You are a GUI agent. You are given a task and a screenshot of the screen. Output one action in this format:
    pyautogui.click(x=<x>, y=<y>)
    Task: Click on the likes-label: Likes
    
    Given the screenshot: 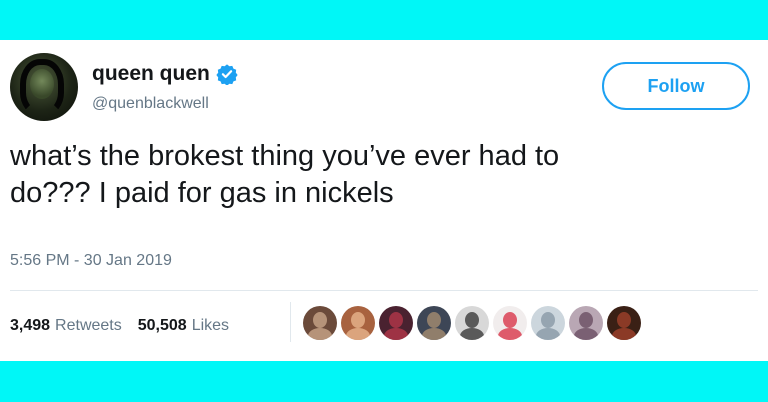 What is the action you would take?
    pyautogui.click(x=210, y=326)
    